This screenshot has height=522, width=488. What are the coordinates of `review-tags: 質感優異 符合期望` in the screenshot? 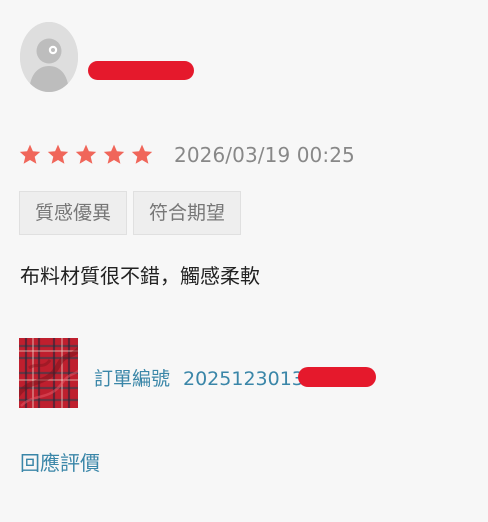 It's located at (133, 213).